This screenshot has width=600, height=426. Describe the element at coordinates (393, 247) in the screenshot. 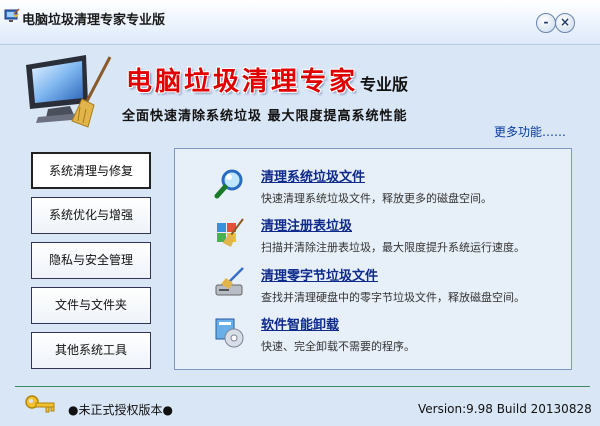

I see `feature-description: 扫描并清除注册表垃圾，最大限度提升系统运行速度。` at that location.